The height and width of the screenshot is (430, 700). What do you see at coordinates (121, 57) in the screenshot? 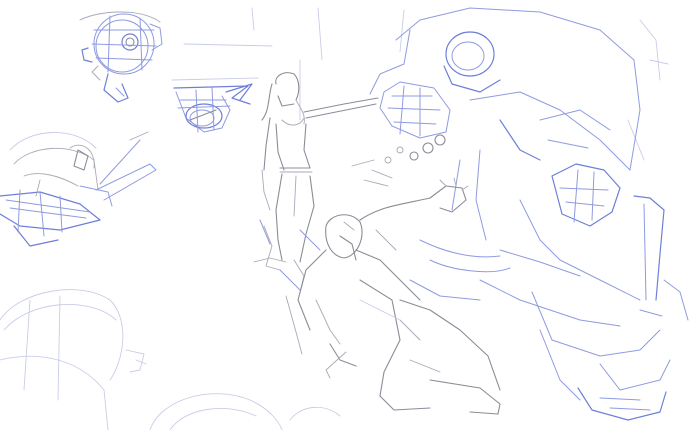
I see `orb-robot-sketch` at bounding box center [121, 57].